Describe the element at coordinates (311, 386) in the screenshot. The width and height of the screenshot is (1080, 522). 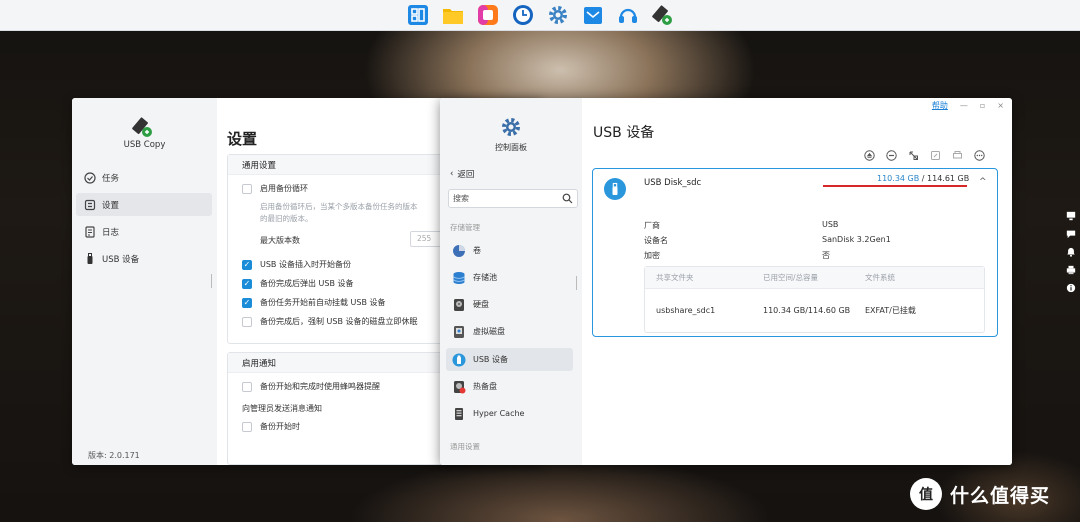
I see `beep-option: 备份开始和完成时使用蜂鸣器提醒` at that location.